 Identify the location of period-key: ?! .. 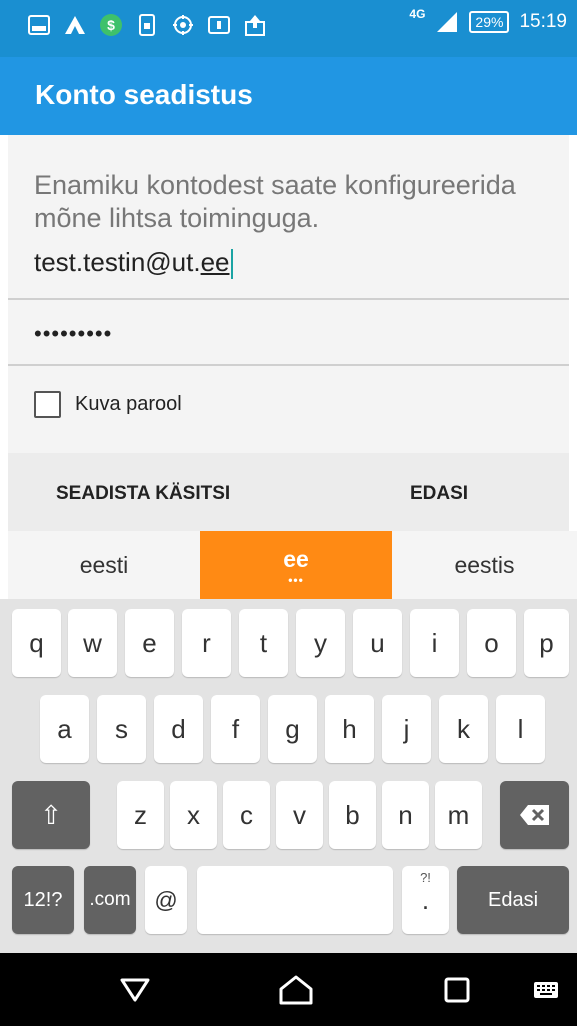
(425, 900).